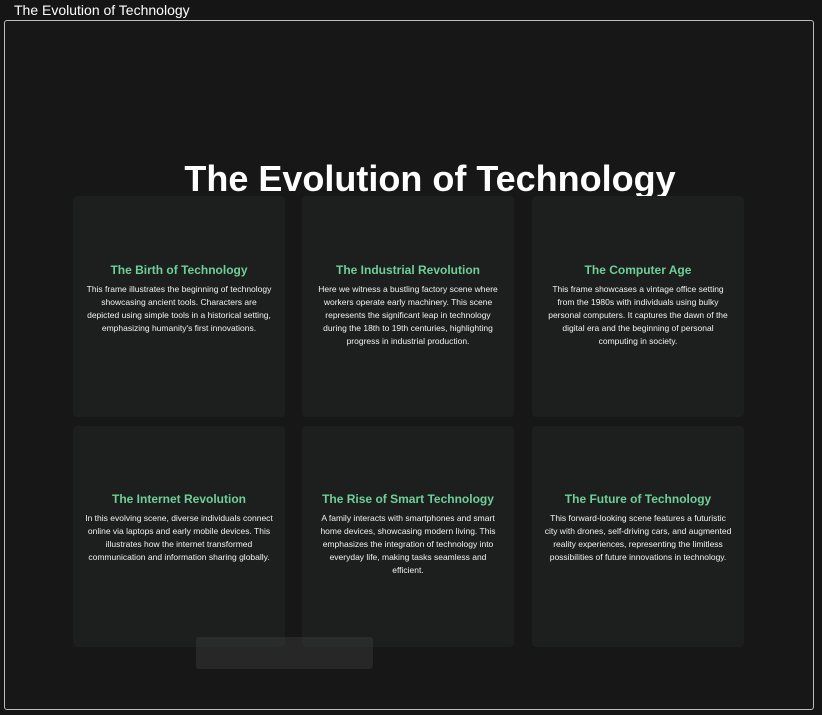 Image resolution: width=822 pixels, height=715 pixels. What do you see at coordinates (284, 653) in the screenshot?
I see `overlay-bar` at bounding box center [284, 653].